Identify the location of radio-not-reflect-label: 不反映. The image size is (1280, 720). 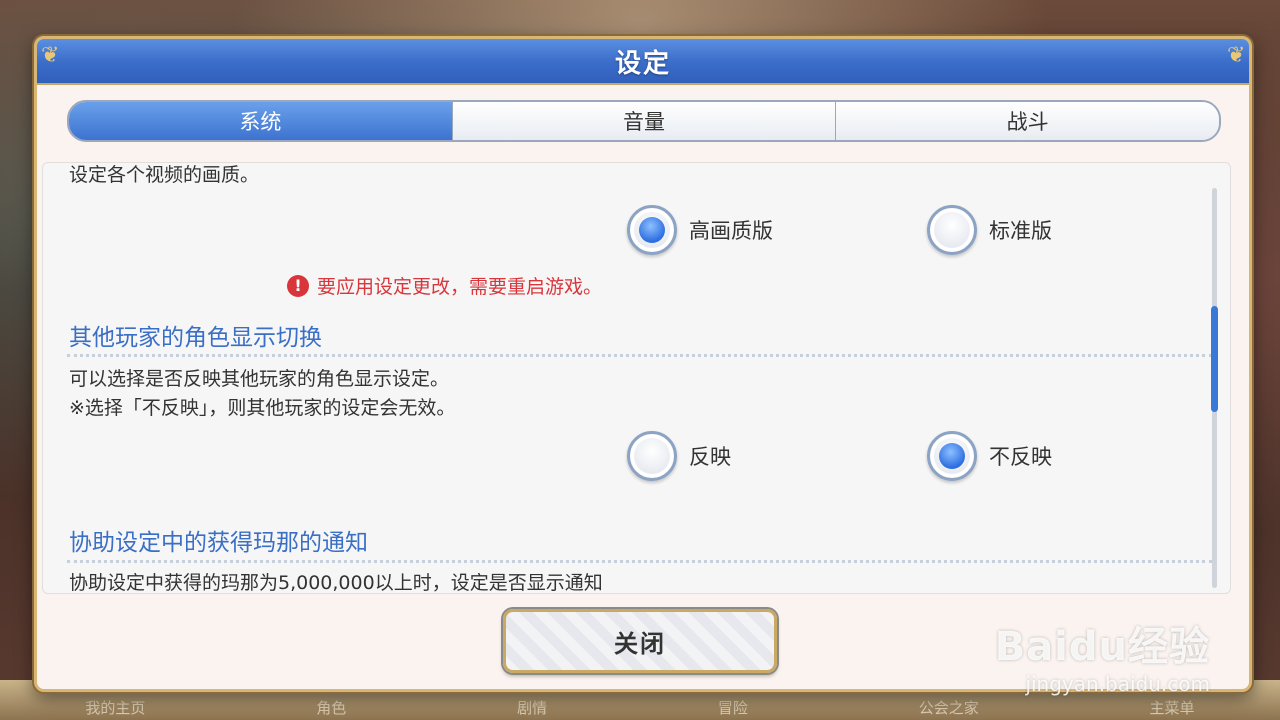
(1020, 457).